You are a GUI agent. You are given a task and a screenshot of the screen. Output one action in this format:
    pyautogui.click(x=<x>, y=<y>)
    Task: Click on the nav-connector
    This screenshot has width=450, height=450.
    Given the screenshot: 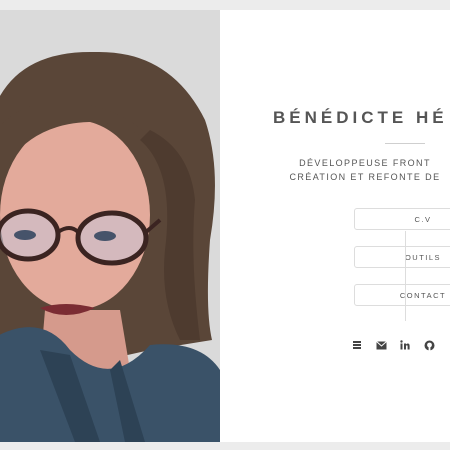 What is the action you would take?
    pyautogui.click(x=405, y=276)
    